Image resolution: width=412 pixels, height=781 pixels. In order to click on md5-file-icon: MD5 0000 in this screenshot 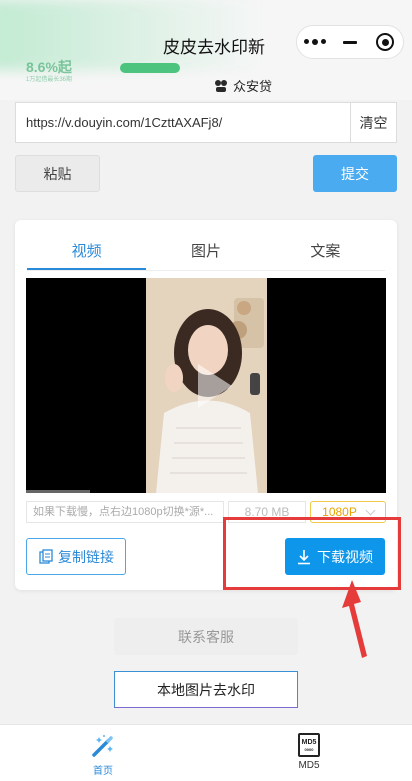, I will do `click(309, 745)`.